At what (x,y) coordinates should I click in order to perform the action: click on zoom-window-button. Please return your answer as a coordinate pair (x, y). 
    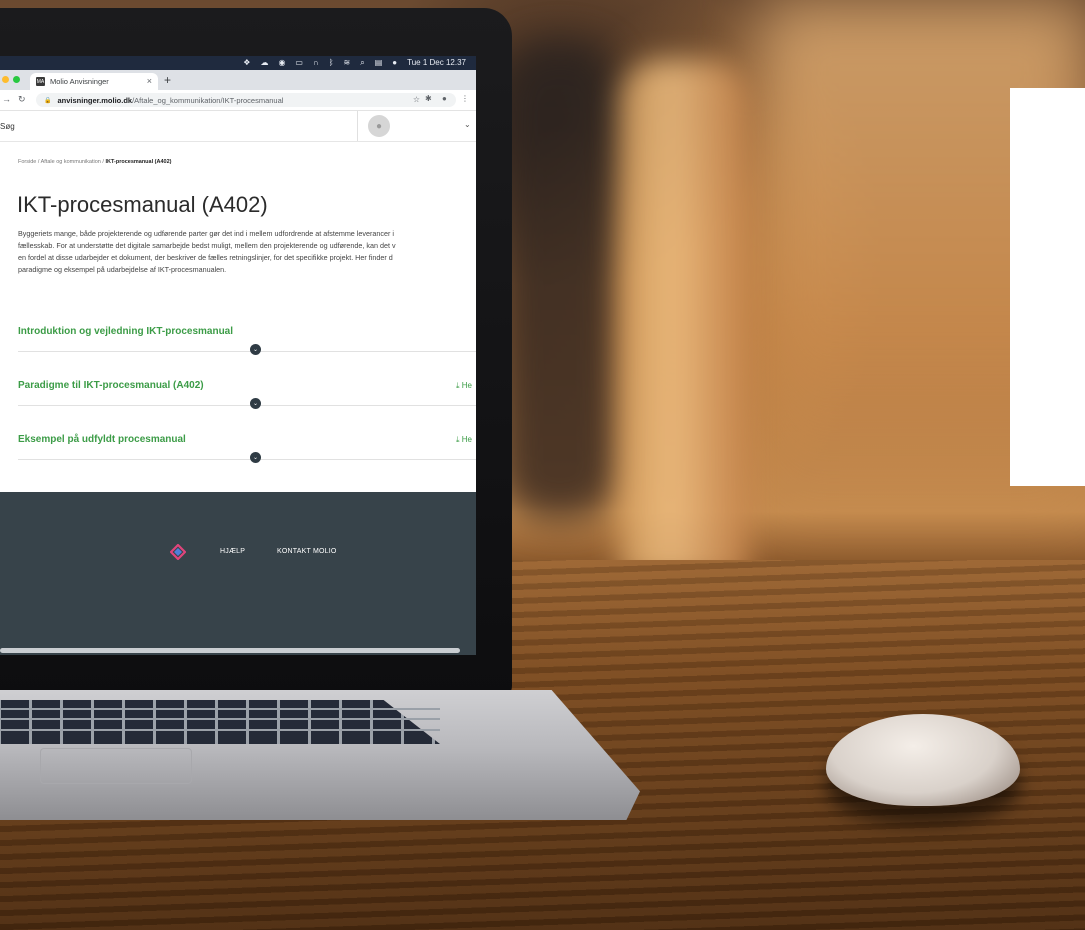
    Looking at the image, I should click on (16, 79).